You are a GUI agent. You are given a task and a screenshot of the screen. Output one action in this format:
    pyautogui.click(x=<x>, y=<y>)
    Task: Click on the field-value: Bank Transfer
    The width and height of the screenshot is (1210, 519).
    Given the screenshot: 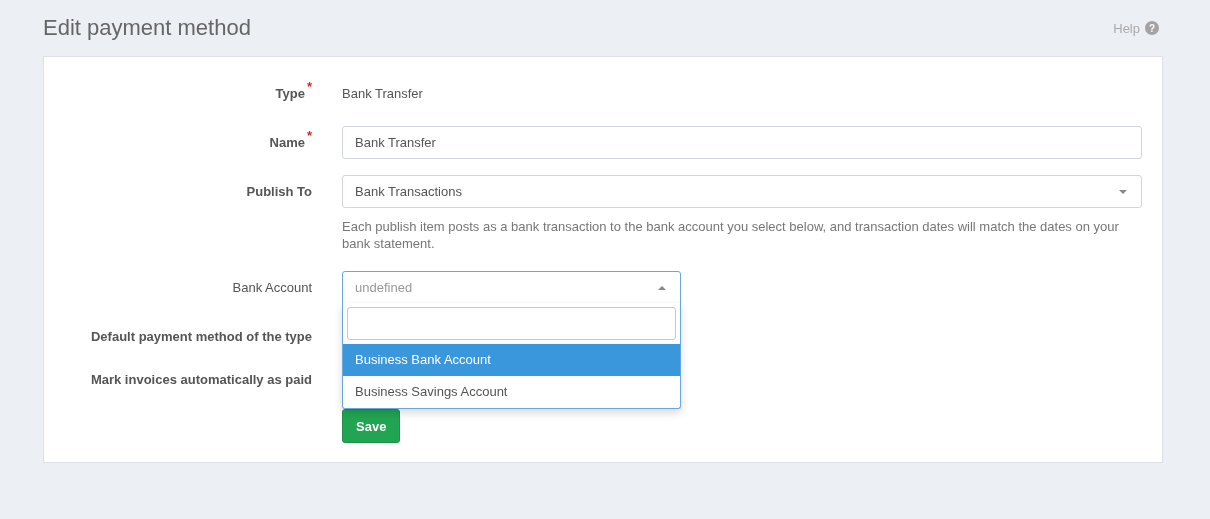 What is the action you would take?
    pyautogui.click(x=382, y=93)
    